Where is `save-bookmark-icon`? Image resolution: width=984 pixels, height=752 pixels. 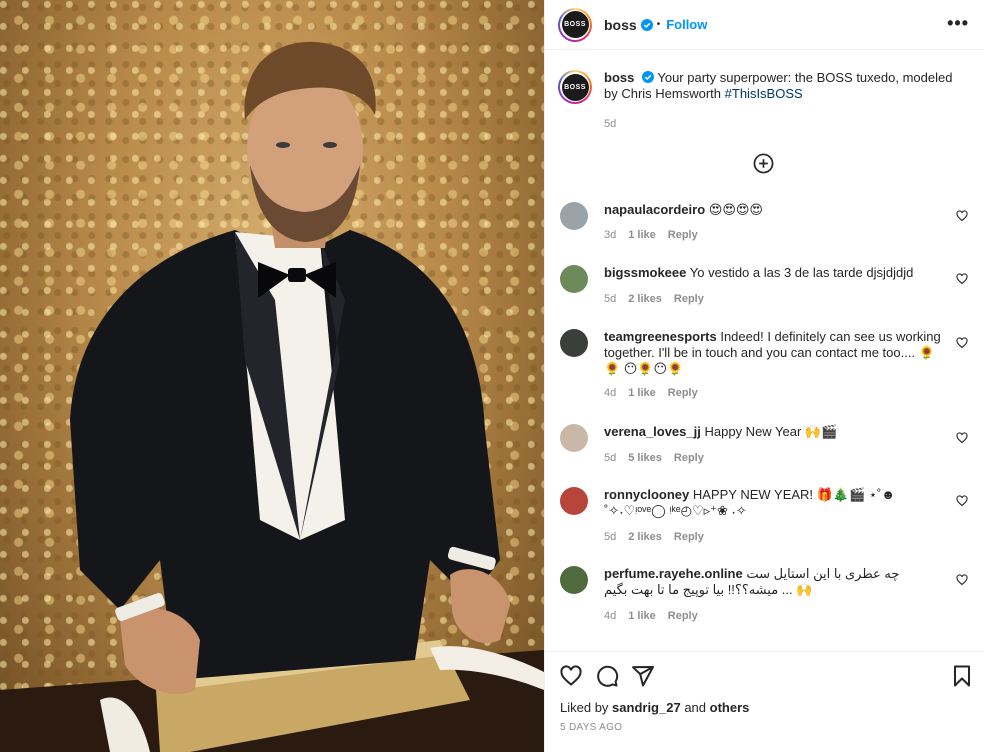
save-bookmark-icon is located at coordinates (962, 676).